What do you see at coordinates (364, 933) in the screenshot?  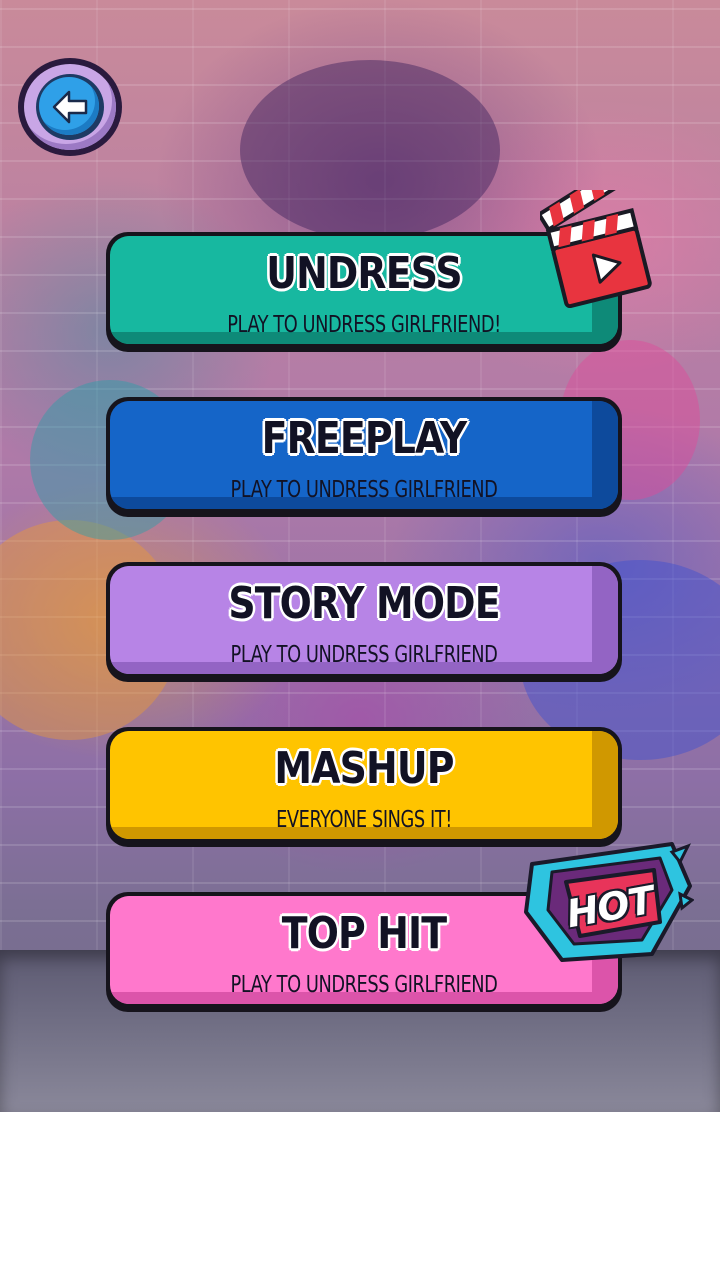 I see `button-title: TOP HIT` at bounding box center [364, 933].